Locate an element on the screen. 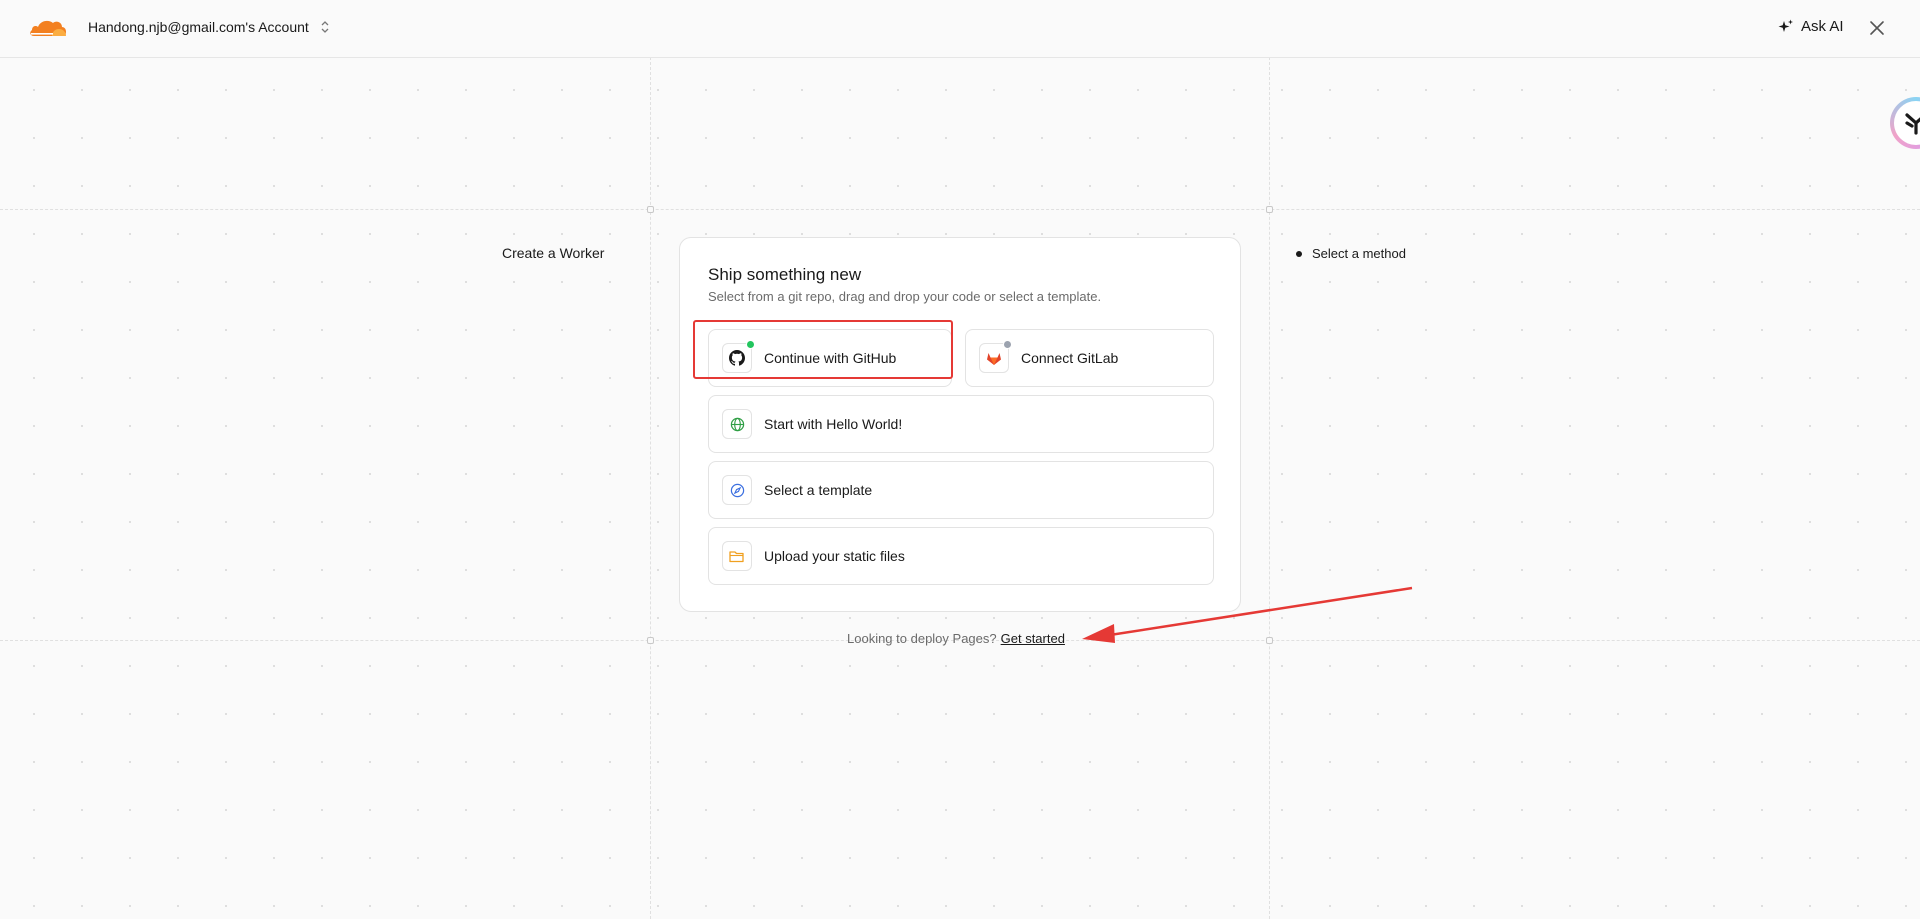 Image resolution: width=1920 pixels, height=919 pixels. github-icon is located at coordinates (737, 358).